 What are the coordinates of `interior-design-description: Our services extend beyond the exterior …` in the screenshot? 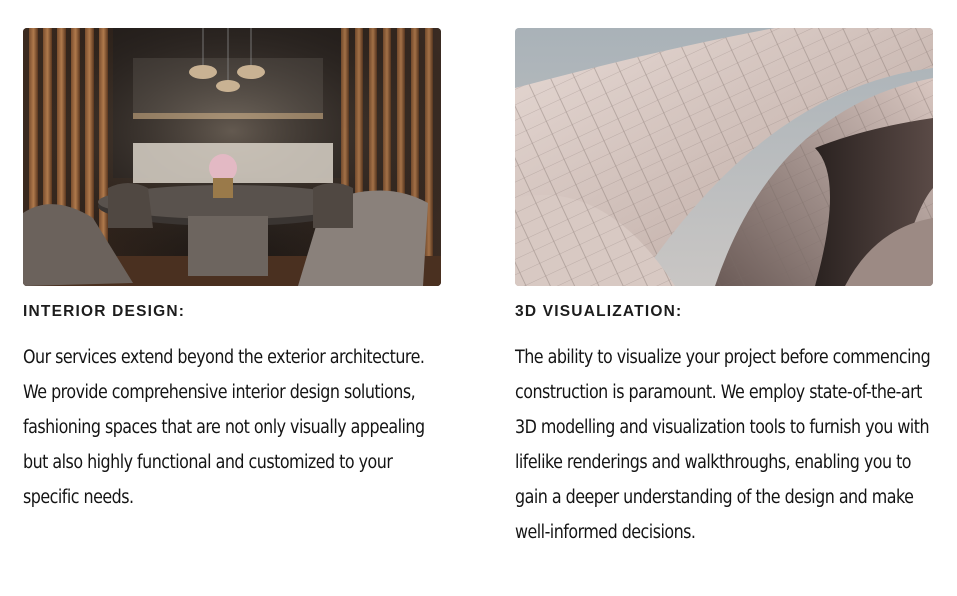 It's located at (224, 427).